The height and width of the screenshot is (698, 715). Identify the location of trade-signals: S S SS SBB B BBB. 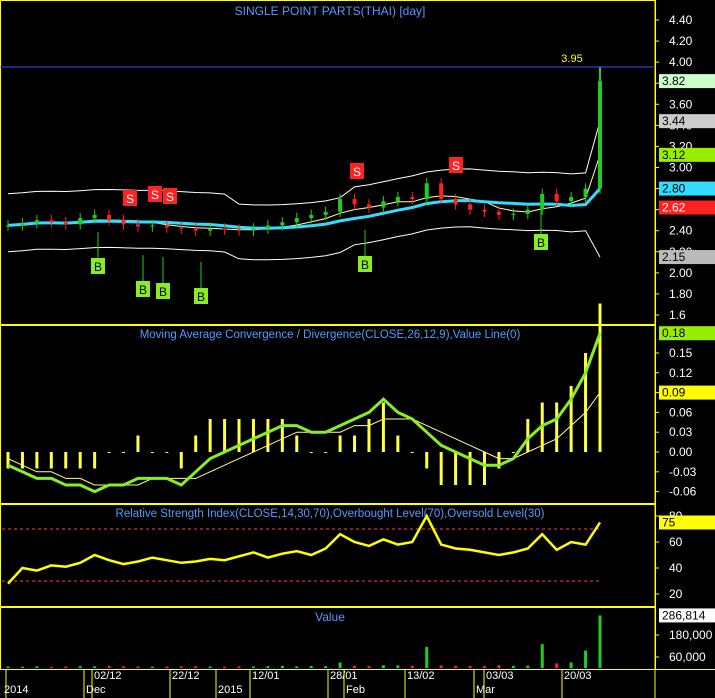
(319, 230).